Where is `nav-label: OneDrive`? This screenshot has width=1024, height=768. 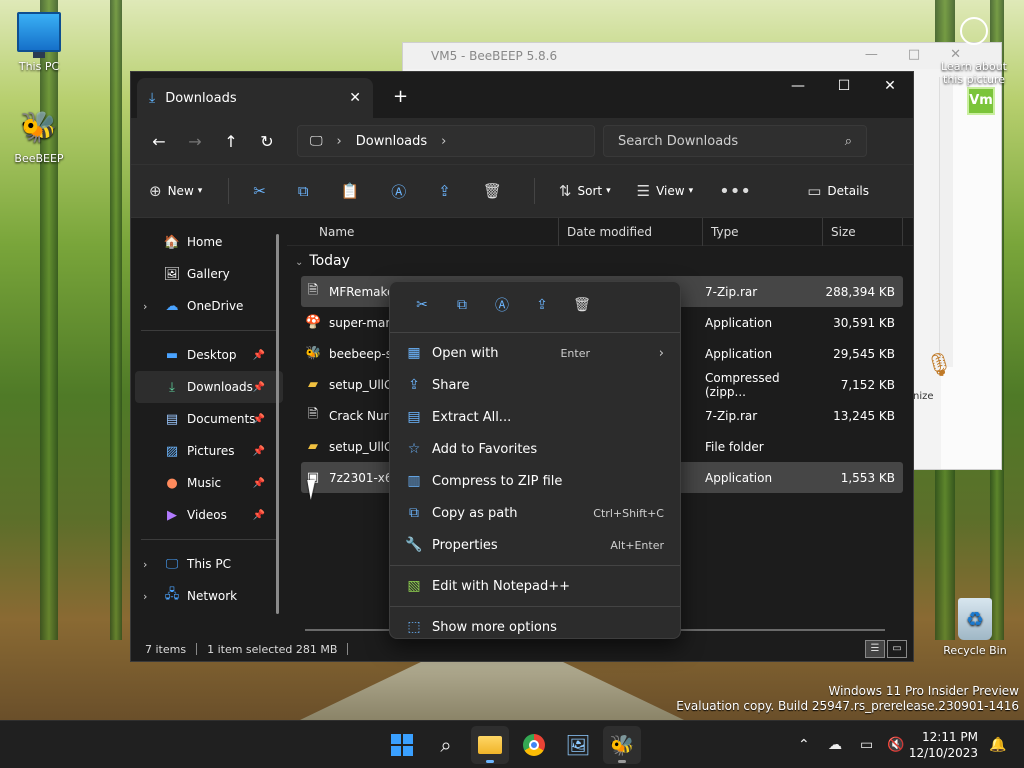
nav-label: OneDrive is located at coordinates (215, 306).